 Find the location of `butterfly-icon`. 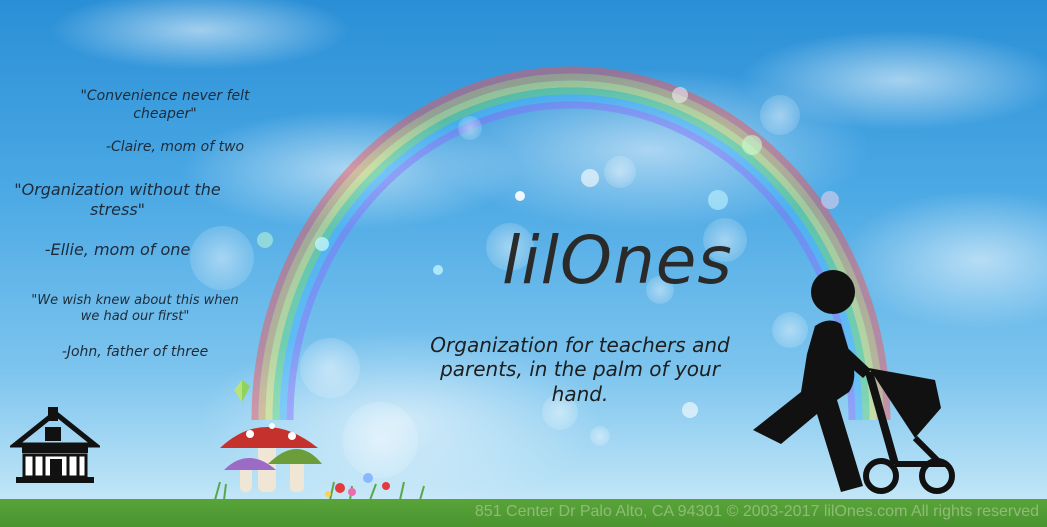

butterfly-icon is located at coordinates (242, 391).